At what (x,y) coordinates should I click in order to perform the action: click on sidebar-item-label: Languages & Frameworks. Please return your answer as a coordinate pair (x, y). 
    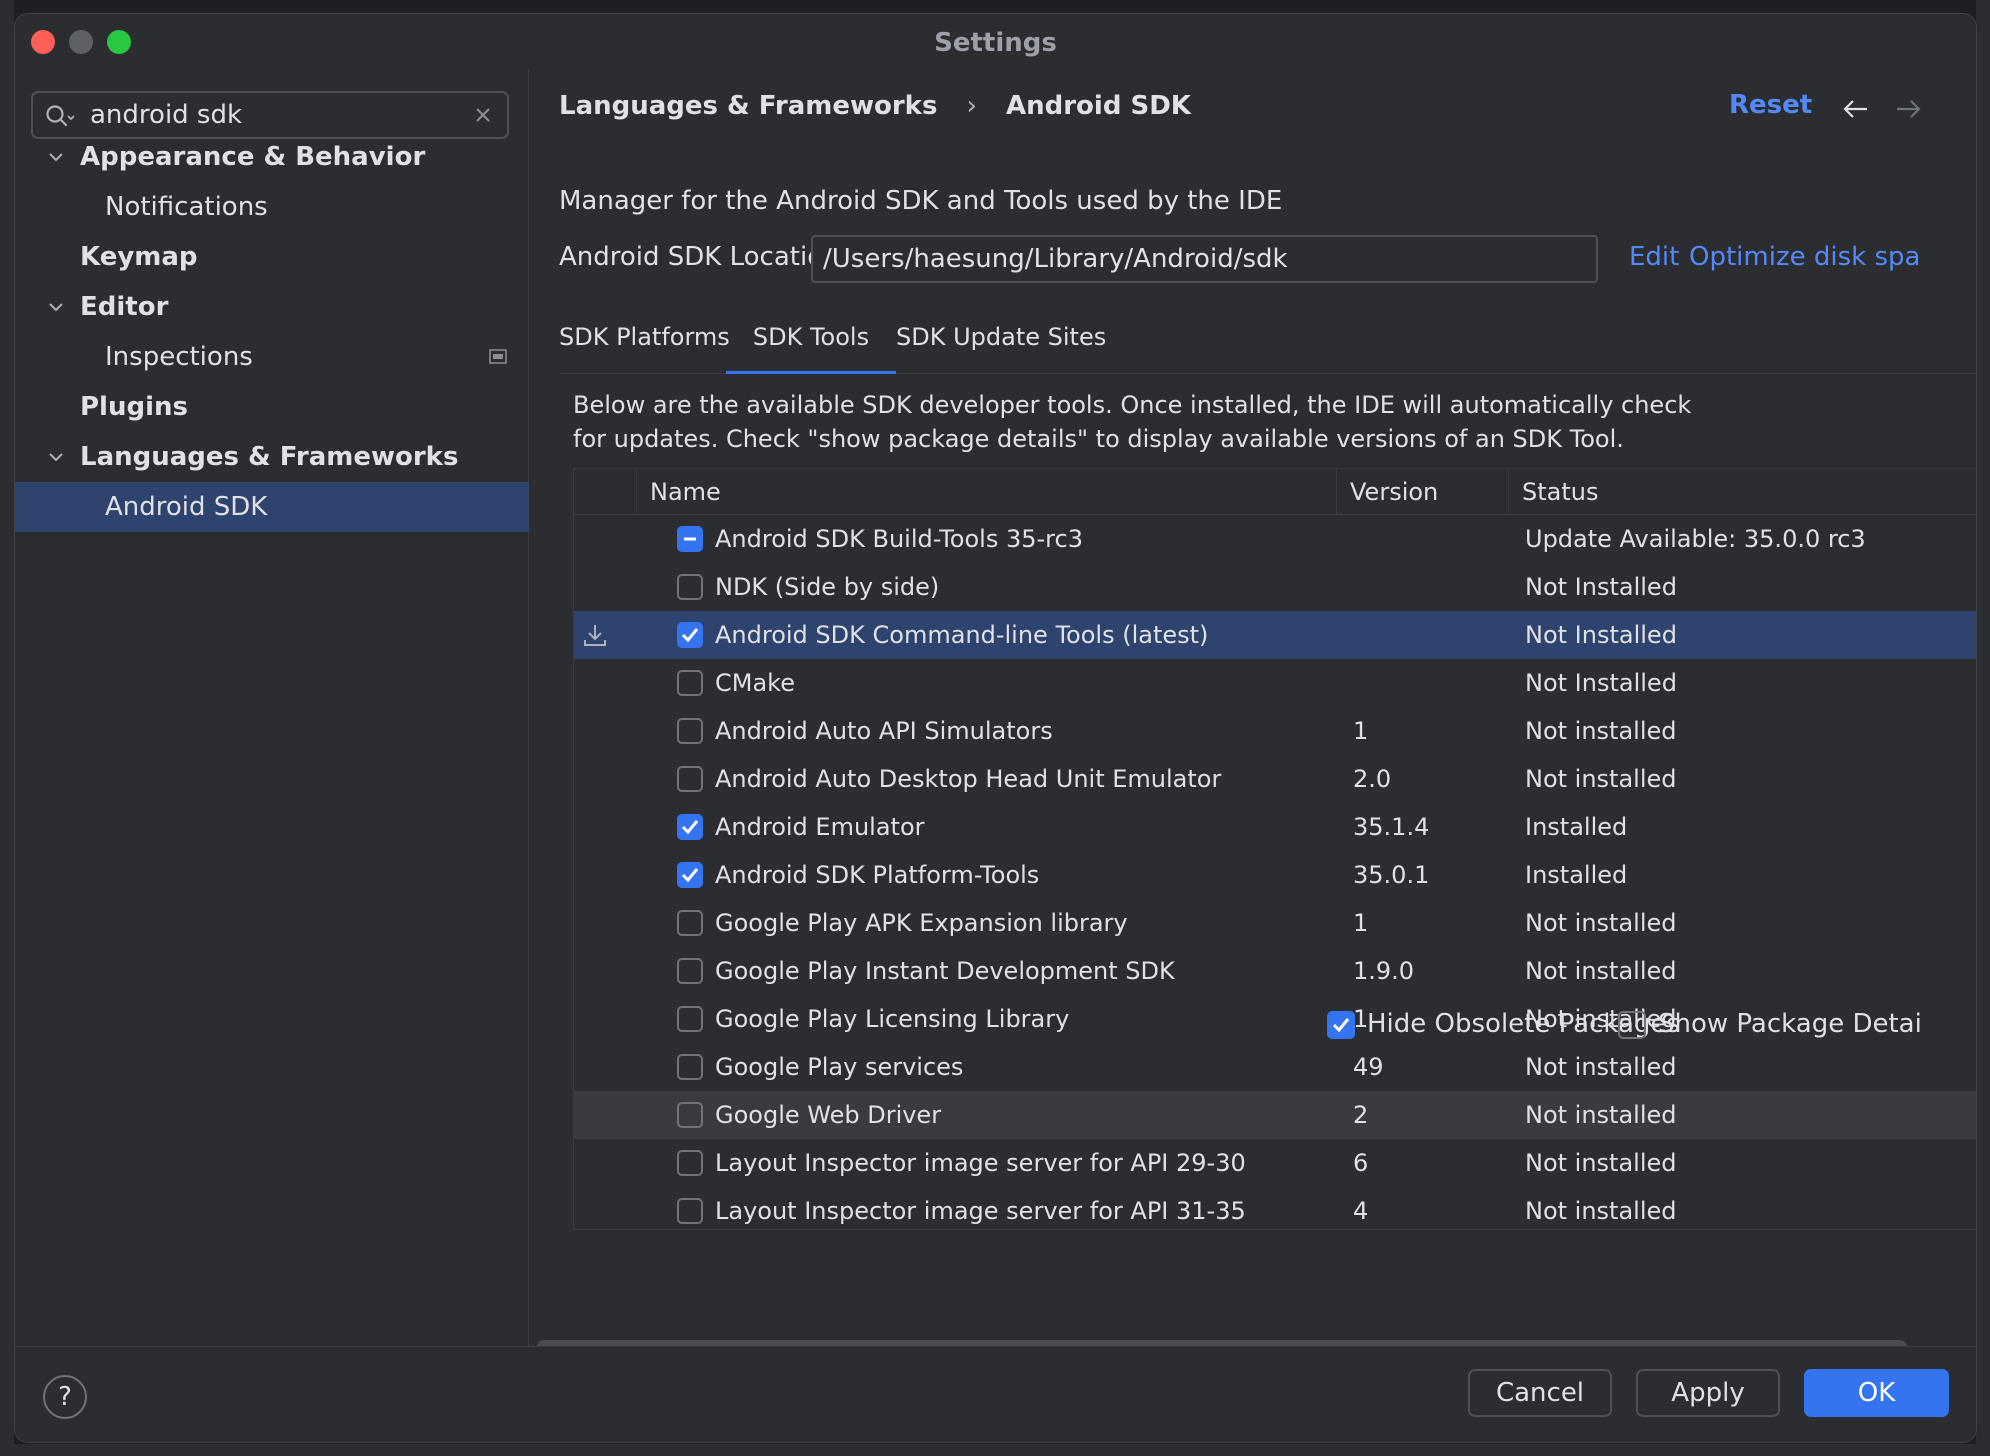
    Looking at the image, I should click on (269, 457).